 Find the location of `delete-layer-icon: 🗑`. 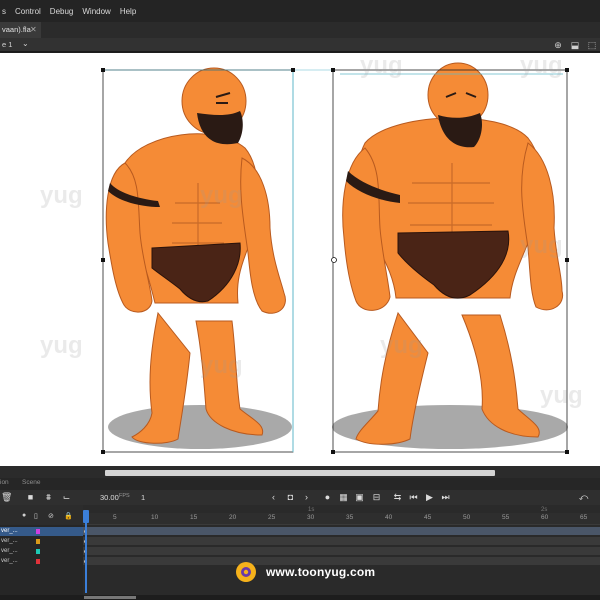

delete-layer-icon: 🗑 is located at coordinates (6, 497).